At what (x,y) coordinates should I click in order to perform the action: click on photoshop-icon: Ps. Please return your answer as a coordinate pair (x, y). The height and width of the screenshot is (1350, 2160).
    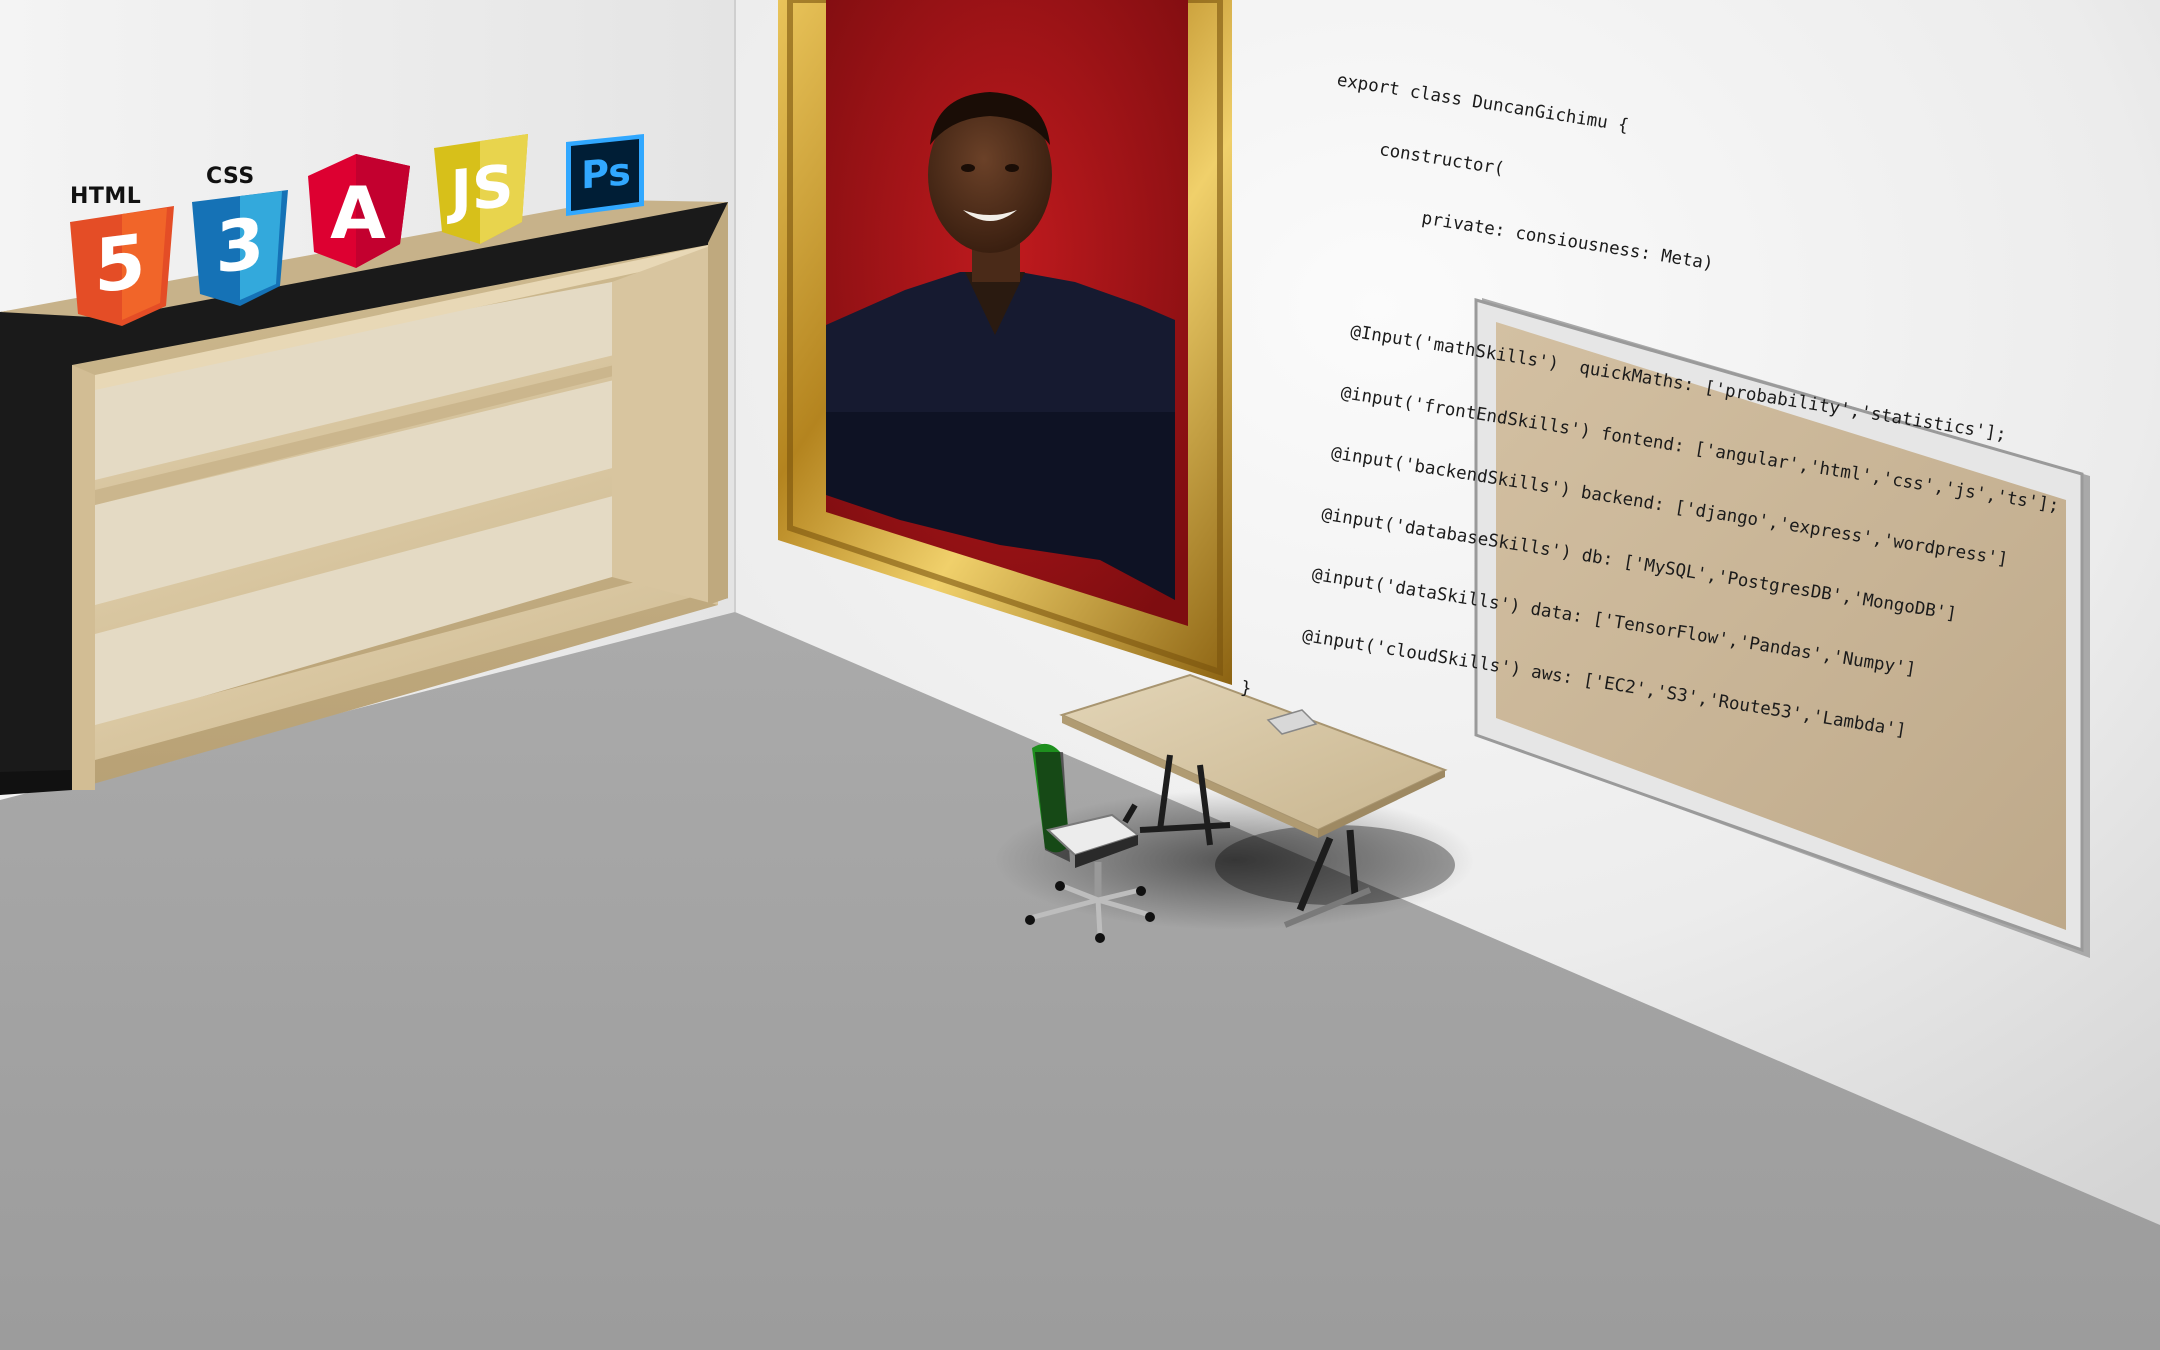
    Looking at the image, I should click on (605, 175).